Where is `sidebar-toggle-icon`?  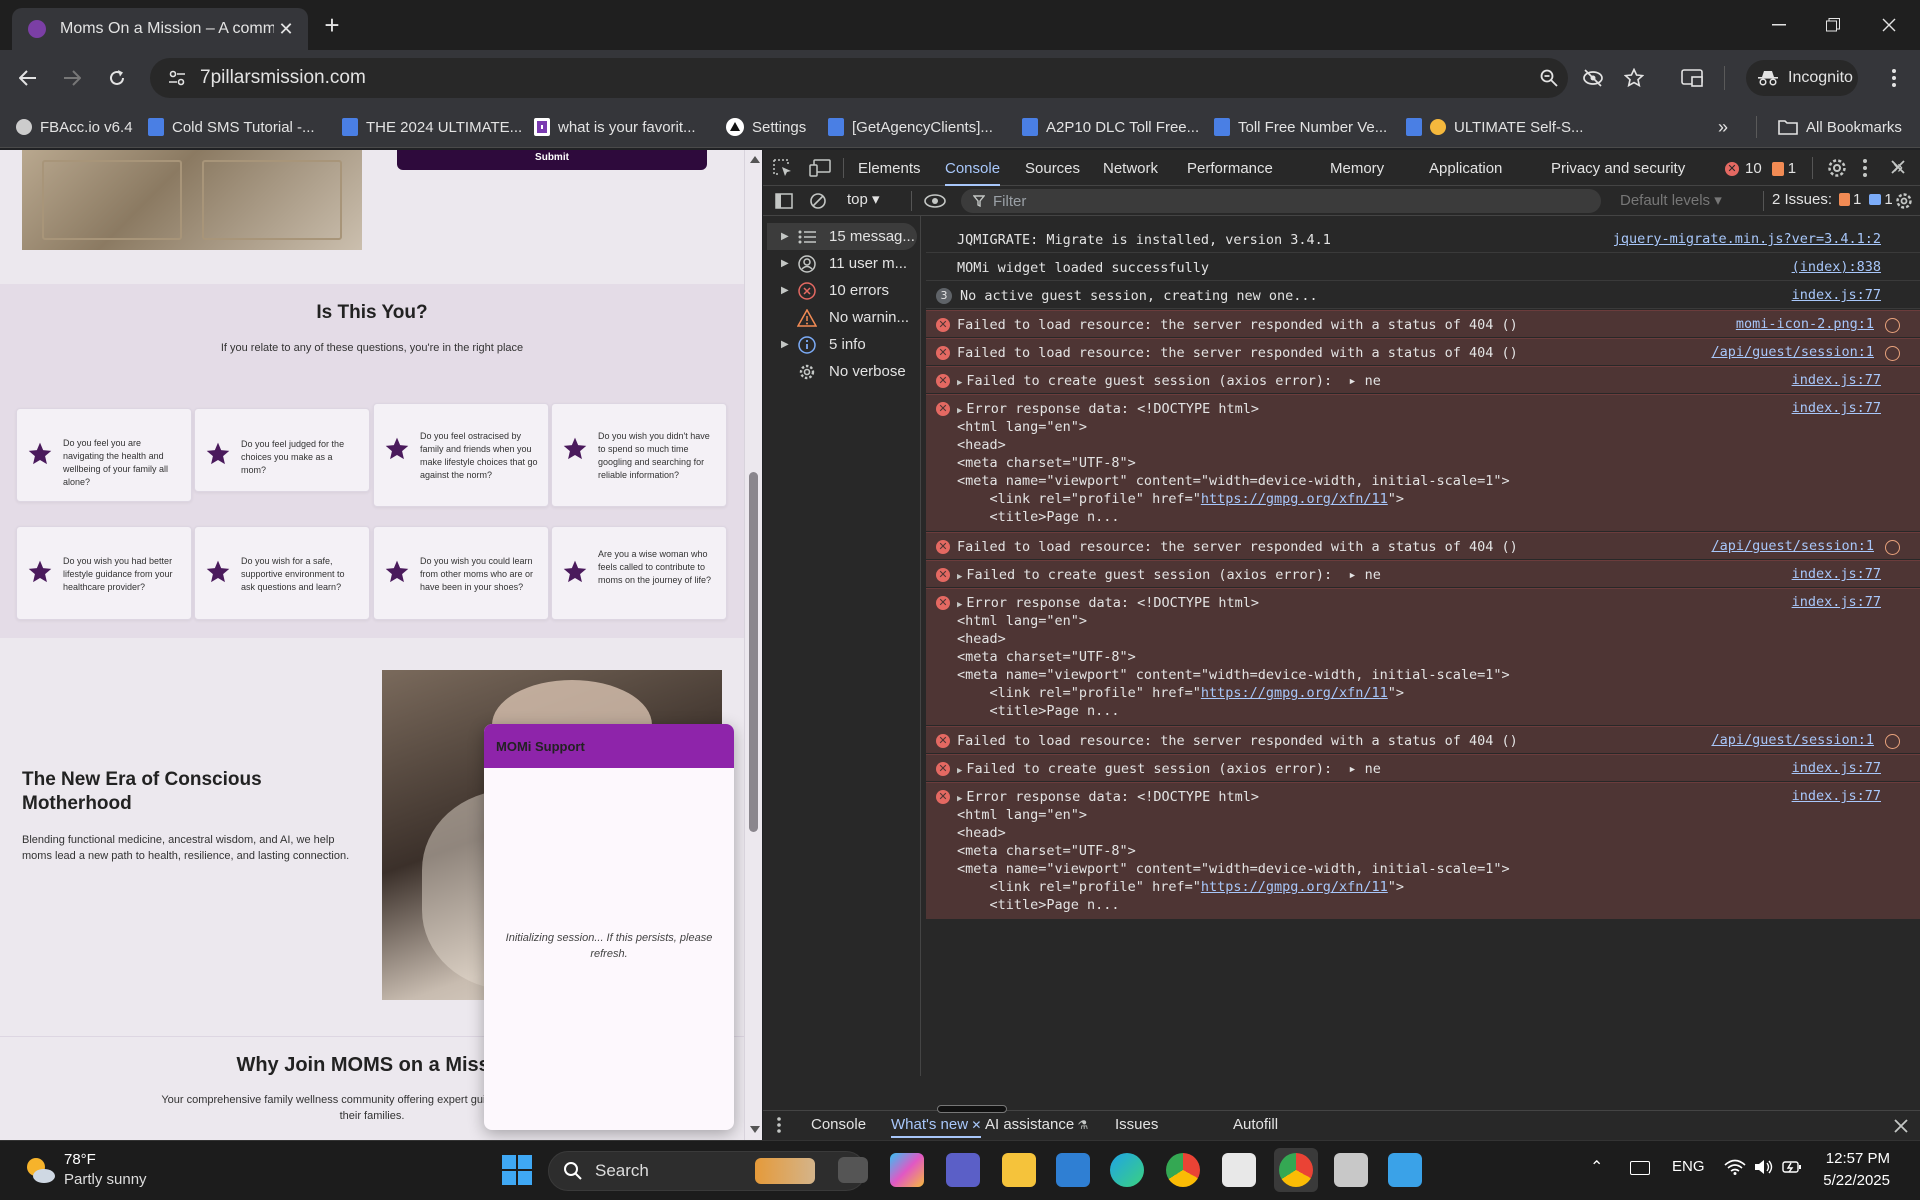 sidebar-toggle-icon is located at coordinates (784, 201).